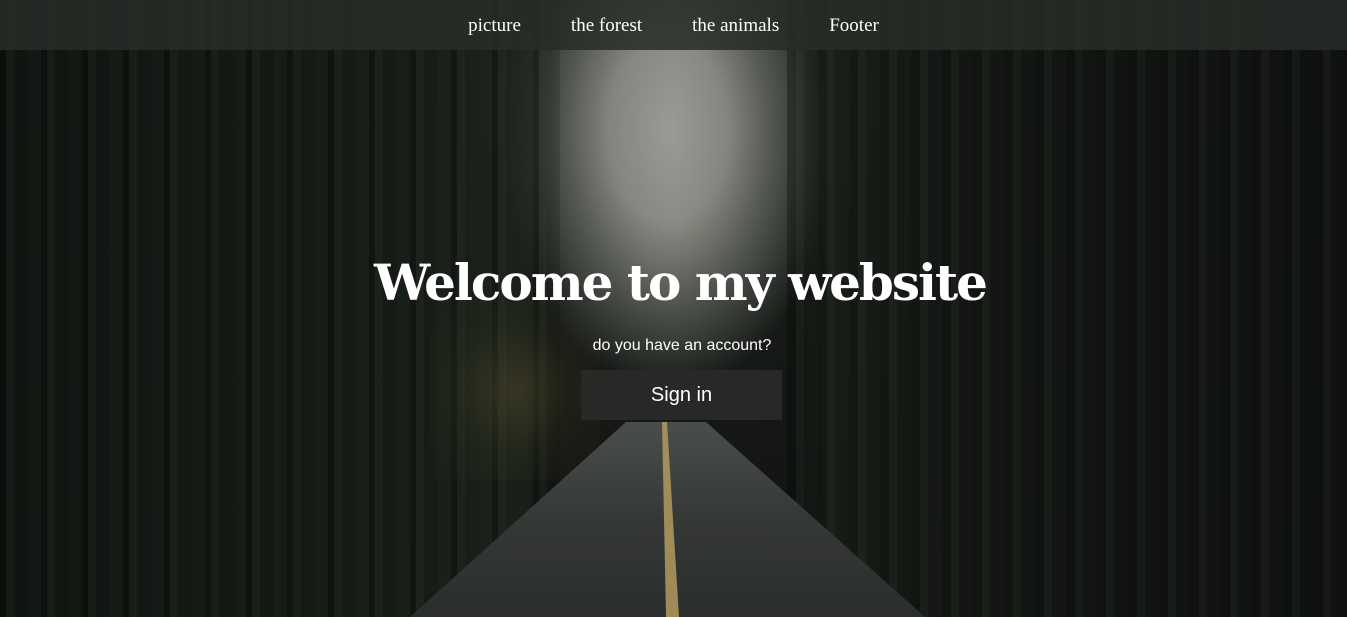  Describe the element at coordinates (854, 26) in the screenshot. I see `nav-link-footer: Footer` at that location.